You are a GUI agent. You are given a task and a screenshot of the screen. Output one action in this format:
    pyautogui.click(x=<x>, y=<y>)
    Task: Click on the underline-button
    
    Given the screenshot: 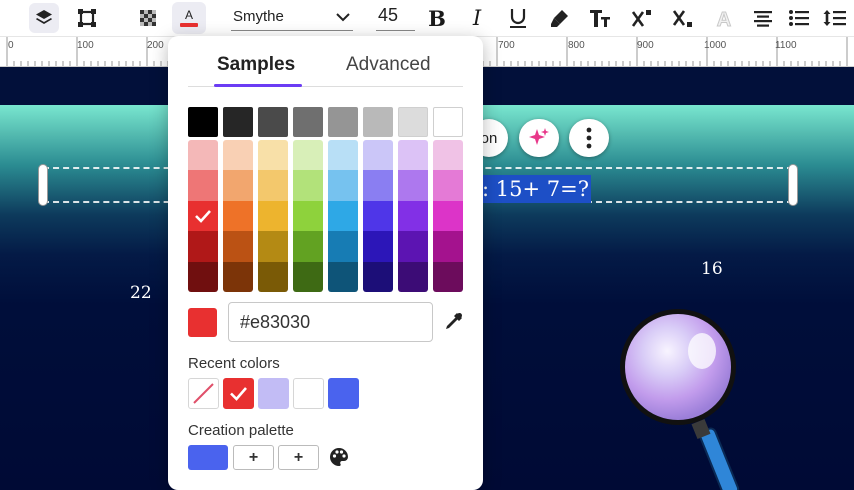 What is the action you would take?
    pyautogui.click(x=518, y=18)
    